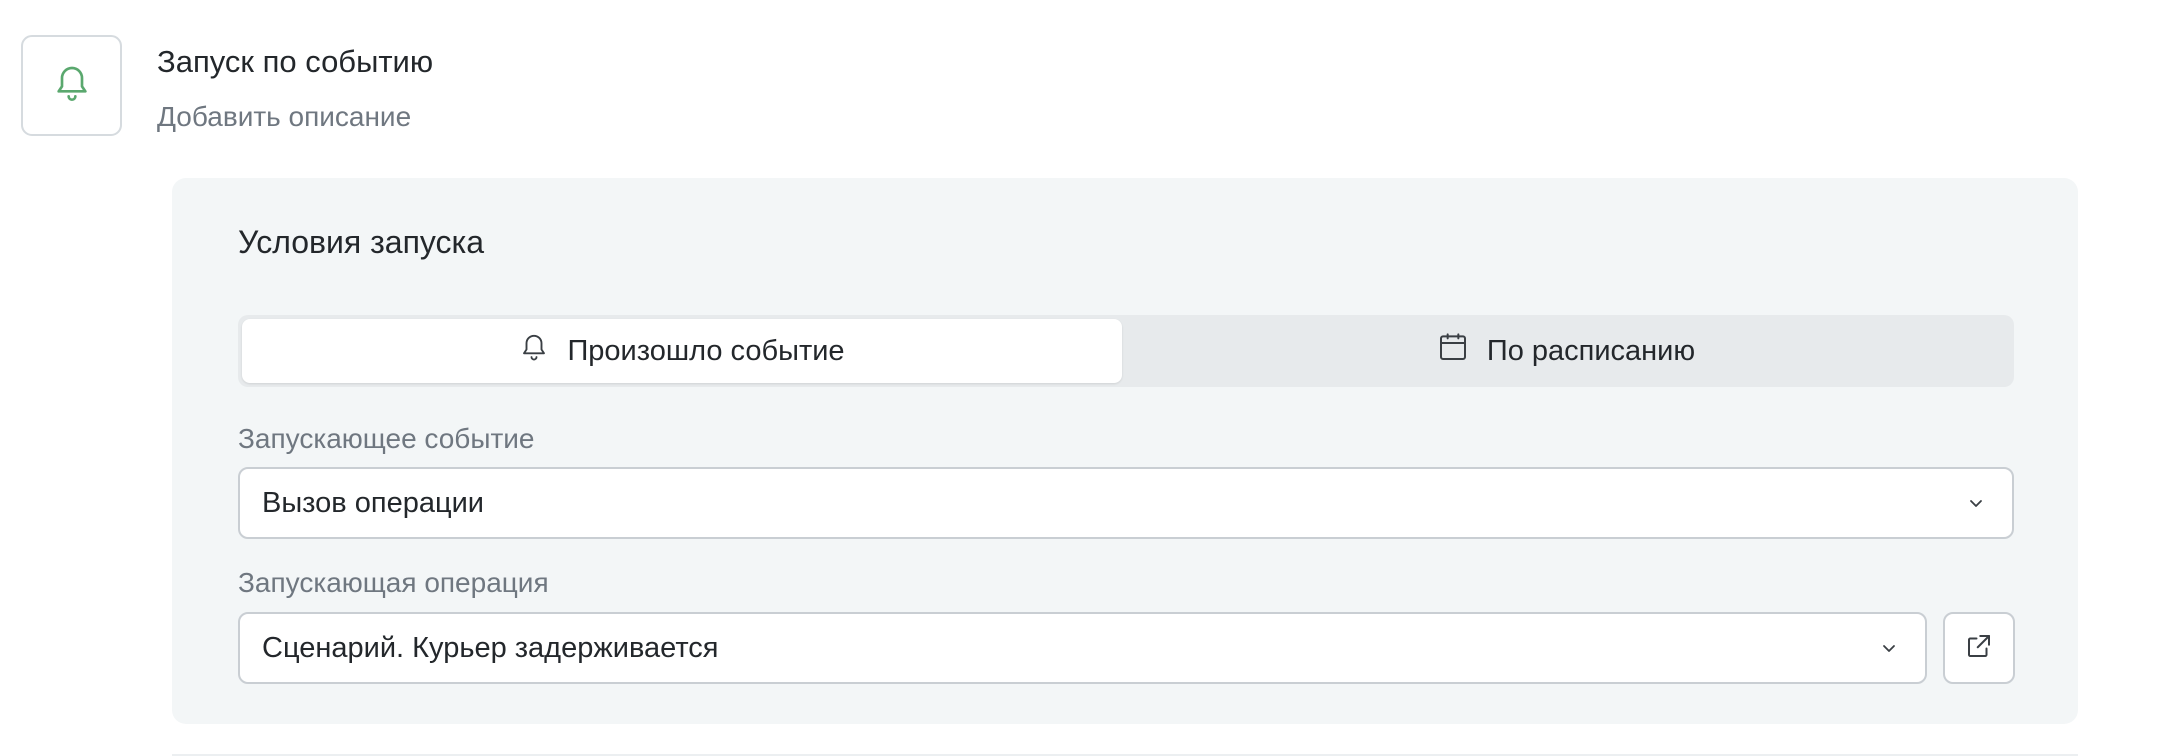 Image resolution: width=2172 pixels, height=756 pixels. I want to click on tab-label: По расписанию, so click(1591, 350).